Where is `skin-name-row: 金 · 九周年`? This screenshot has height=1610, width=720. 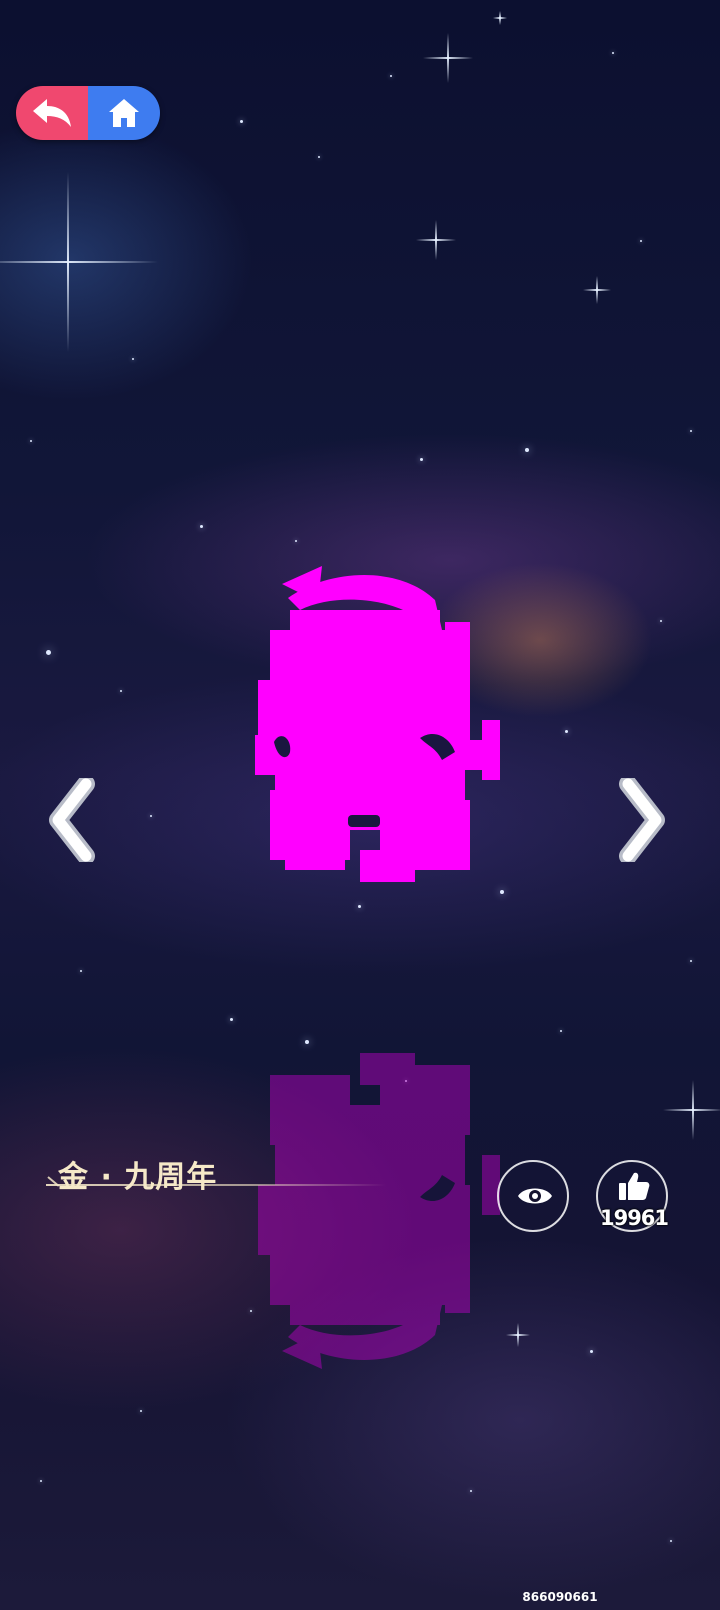 skin-name-row: 金 · 九周年 is located at coordinates (216, 1170).